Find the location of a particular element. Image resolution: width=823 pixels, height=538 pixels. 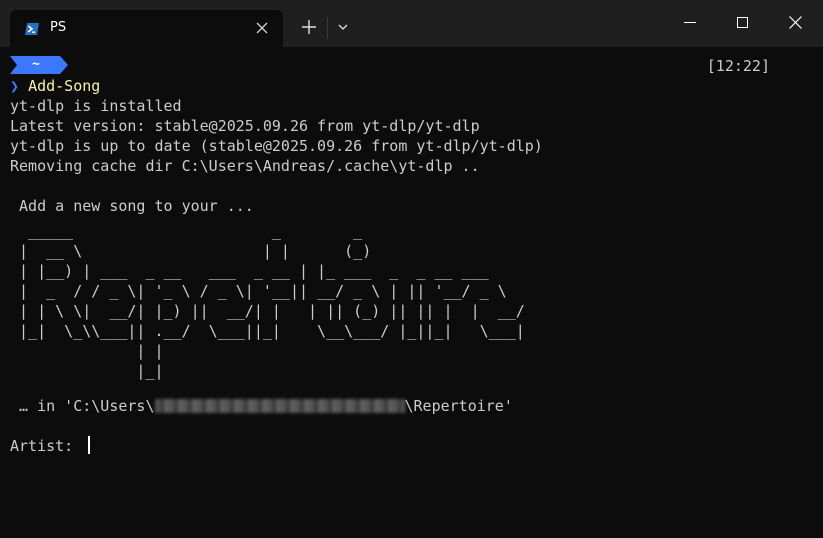

prompt-time: [12:22] is located at coordinates (738, 66).